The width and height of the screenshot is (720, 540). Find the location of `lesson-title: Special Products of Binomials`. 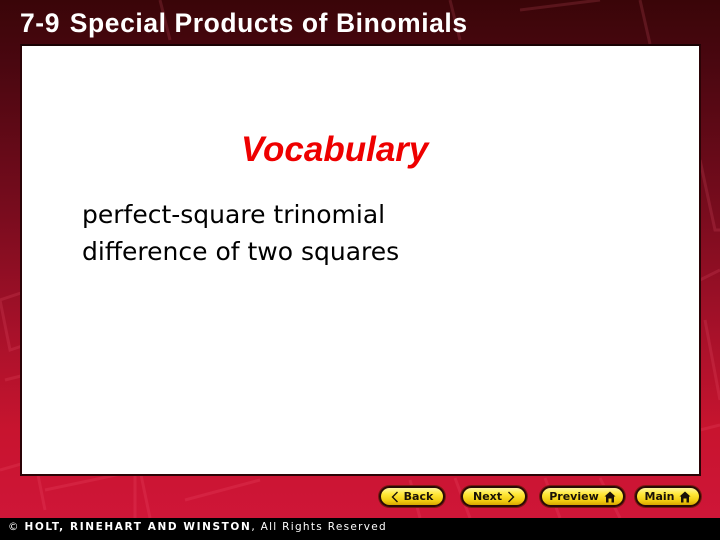

lesson-title: Special Products of Binomials is located at coordinates (268, 23).